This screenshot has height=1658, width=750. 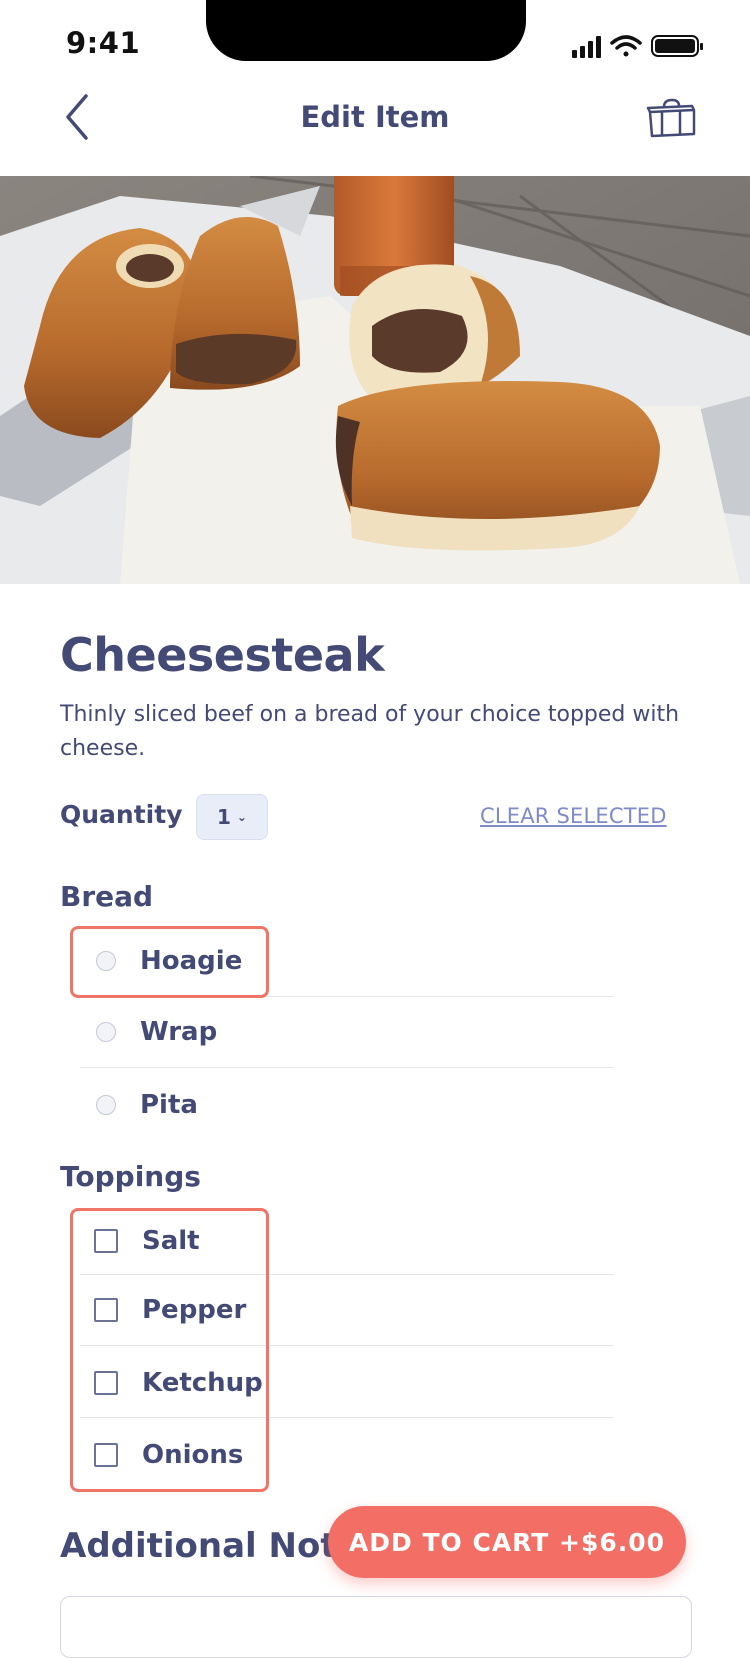 I want to click on cart-button, so click(x=672, y=118).